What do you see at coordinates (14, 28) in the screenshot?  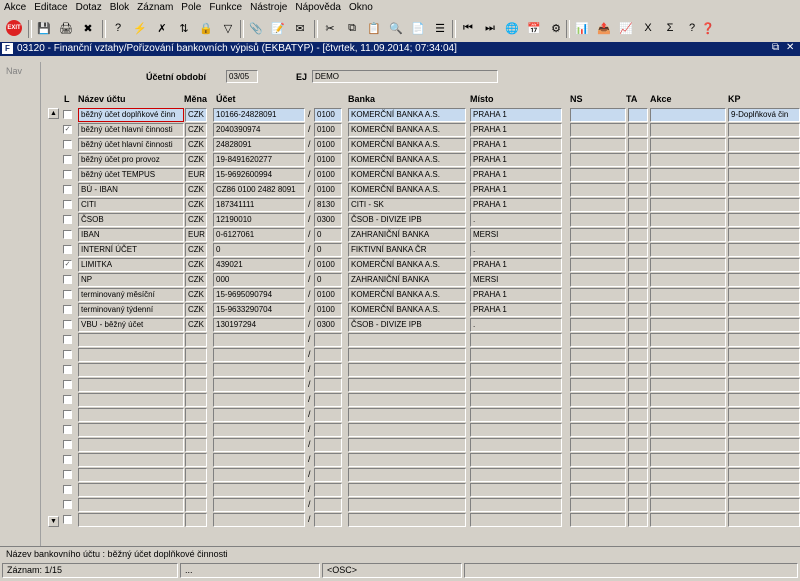 I see `exit-icon: EXIT` at bounding box center [14, 28].